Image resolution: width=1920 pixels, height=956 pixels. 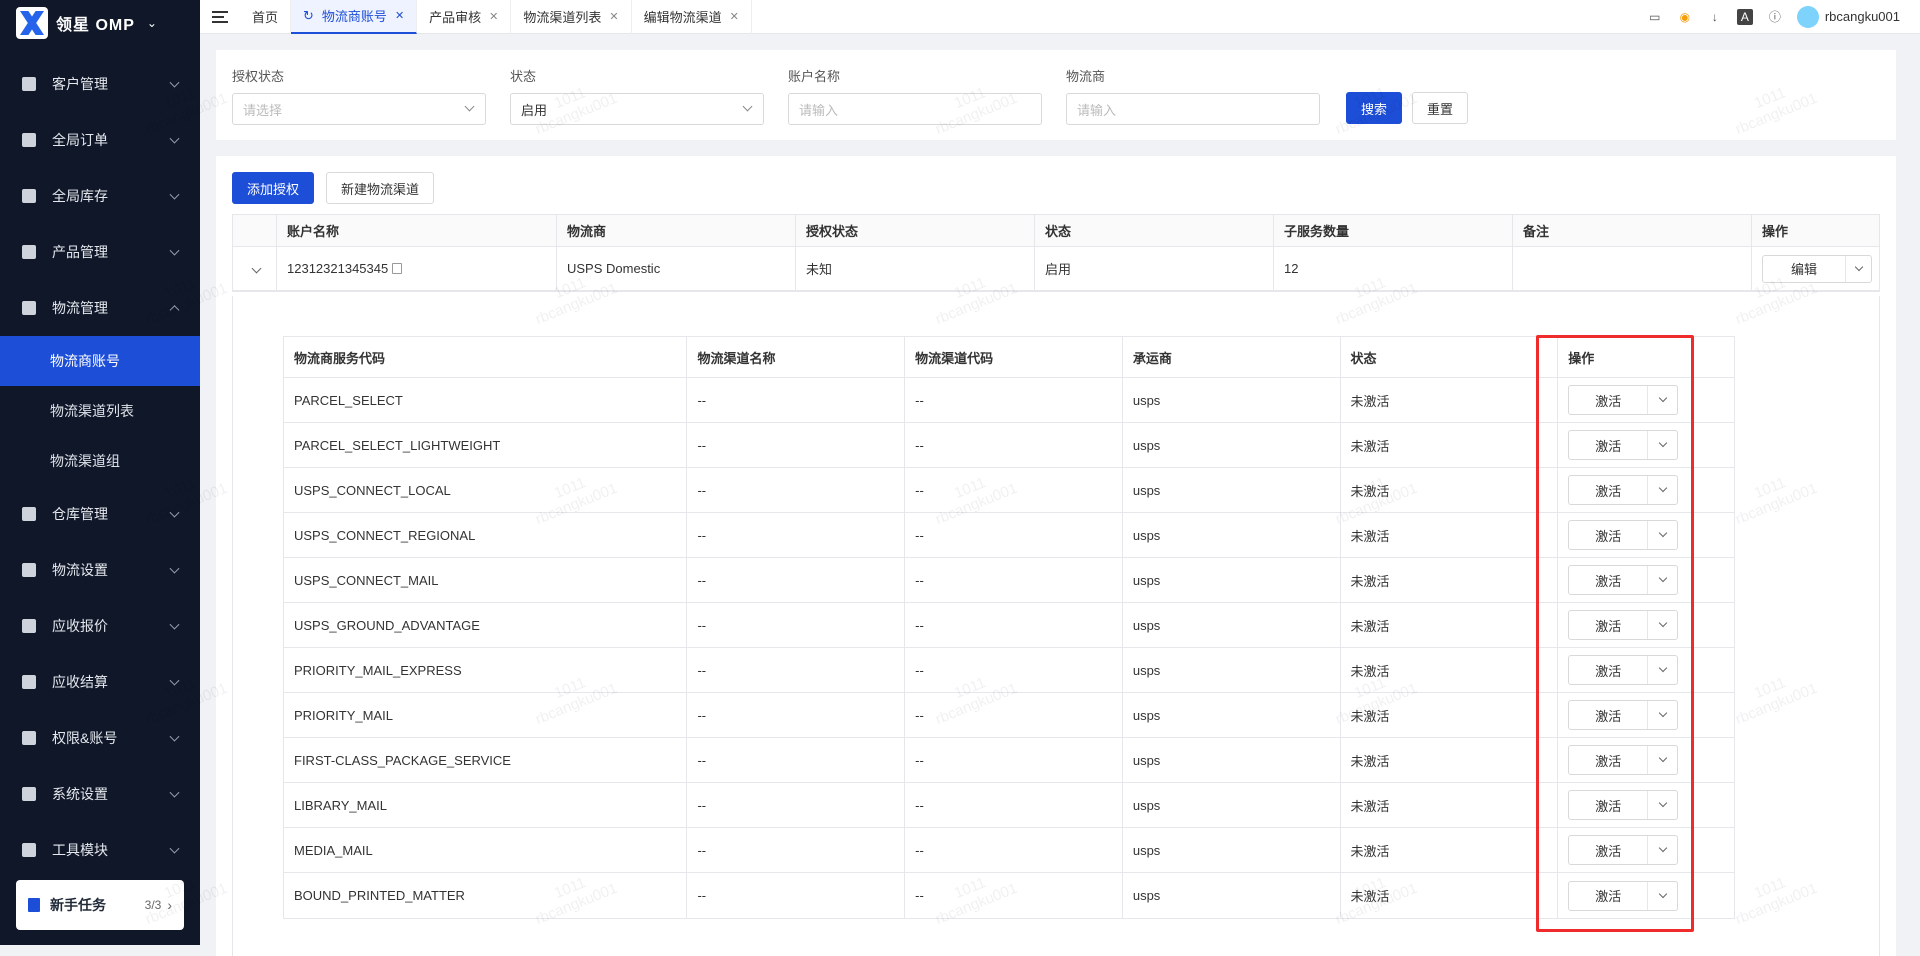 What do you see at coordinates (1193, 109) in the screenshot?
I see `carrier-input: 请输入` at bounding box center [1193, 109].